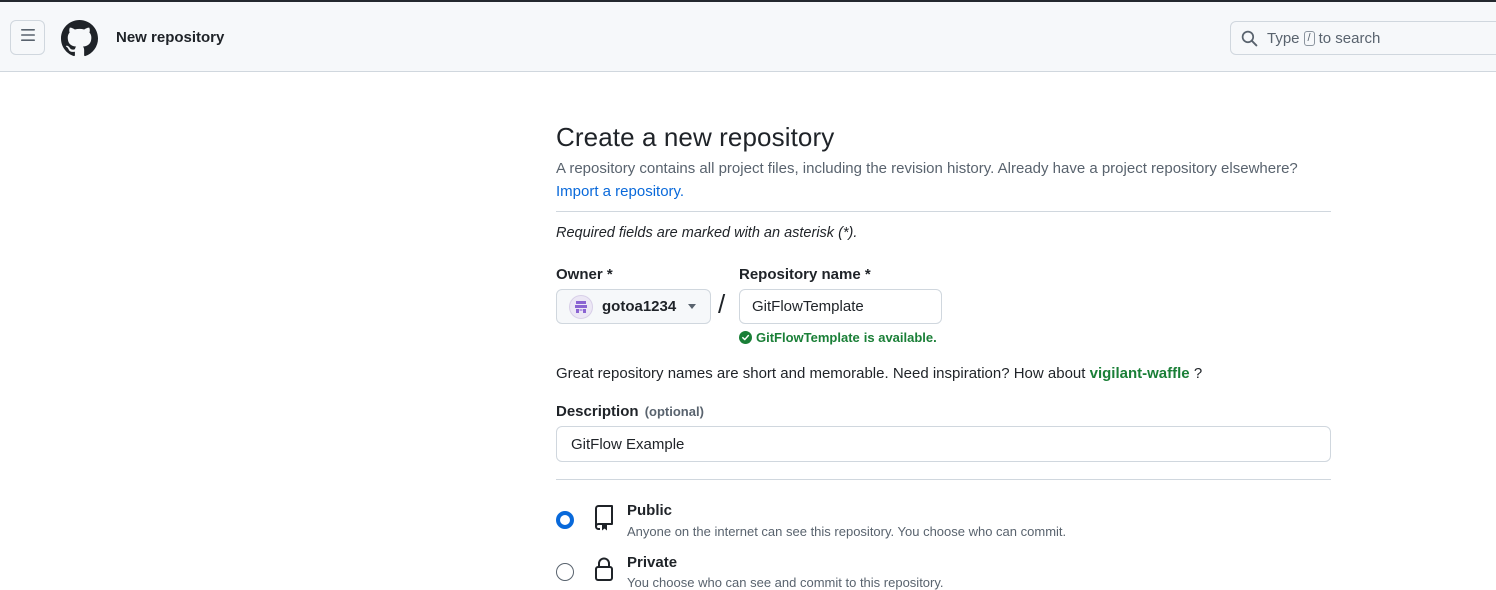 Image resolution: width=1496 pixels, height=590 pixels. Describe the element at coordinates (900, 337) in the screenshot. I see `availability-text: is available.` at that location.